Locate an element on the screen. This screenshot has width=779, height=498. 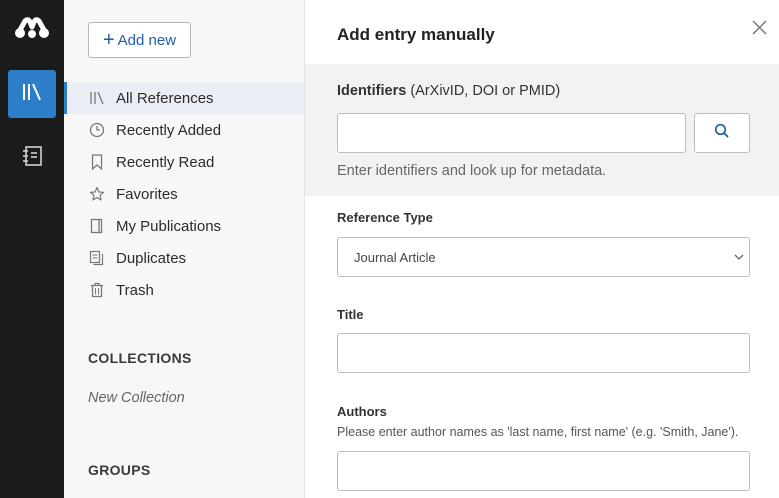
sidebar-item-duplicates: Duplicates is located at coordinates (184, 258).